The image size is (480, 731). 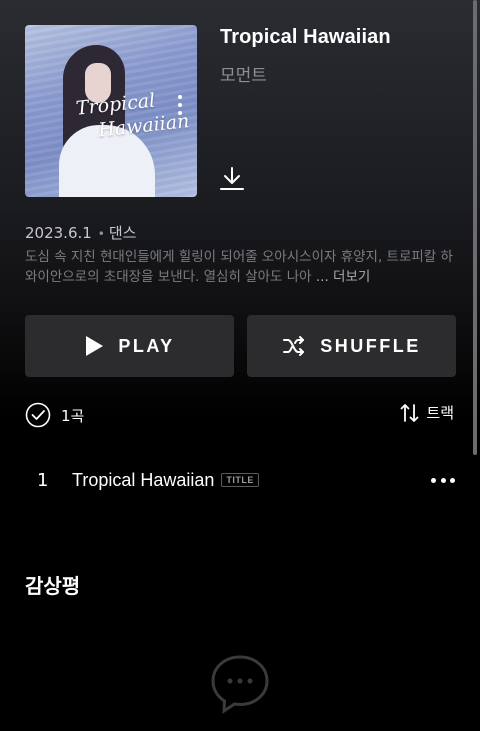 I want to click on comment-bubble-icon, so click(x=240, y=686).